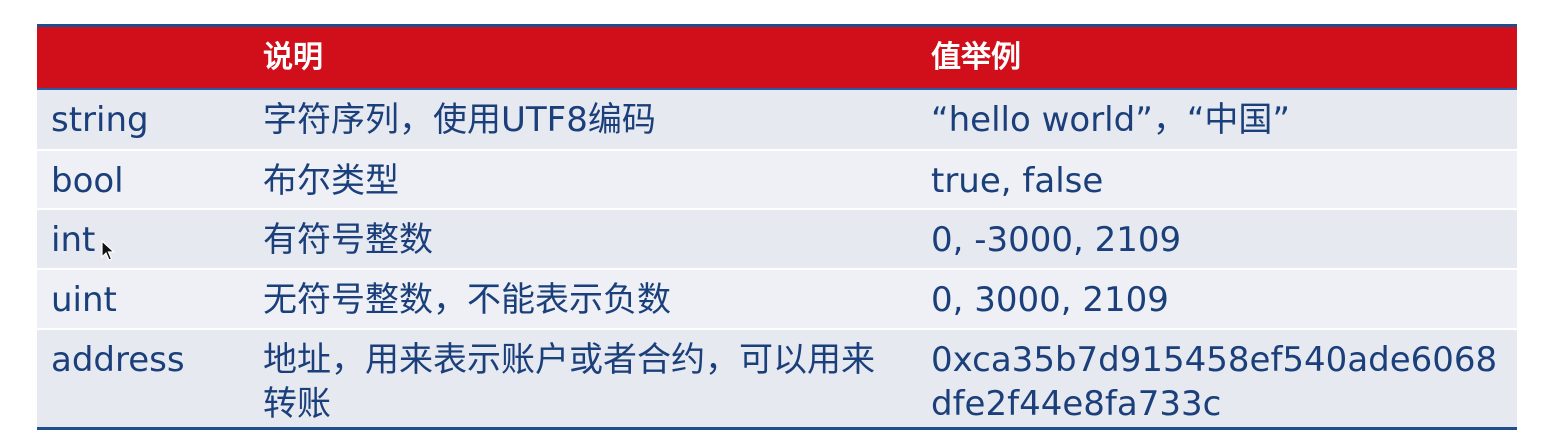 The width and height of the screenshot is (1551, 442). Describe the element at coordinates (467, 300) in the screenshot. I see `description-cell: 无符号整数，不能表示负数` at that location.